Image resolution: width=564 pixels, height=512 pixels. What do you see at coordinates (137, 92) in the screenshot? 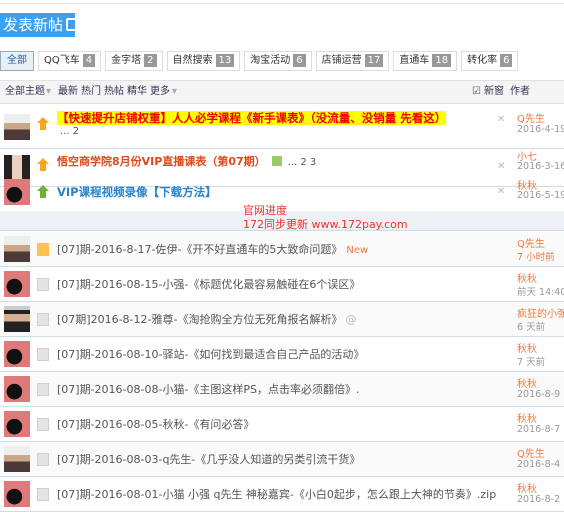
I see `filter-digest: 精华` at bounding box center [137, 92].